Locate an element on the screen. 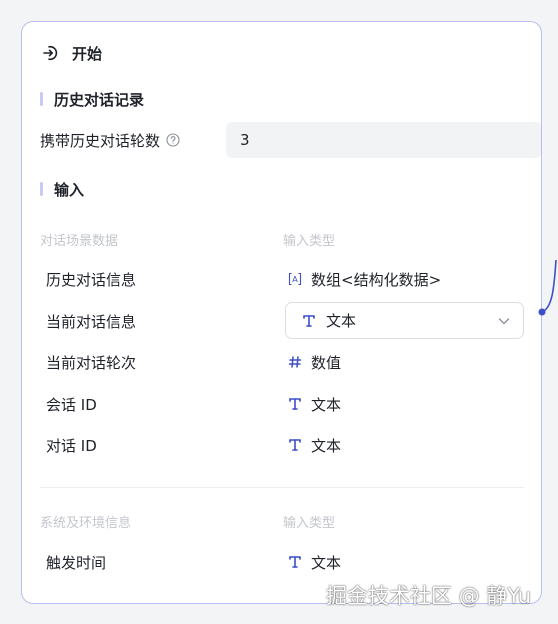  row-label: 会话 ID is located at coordinates (71, 405).